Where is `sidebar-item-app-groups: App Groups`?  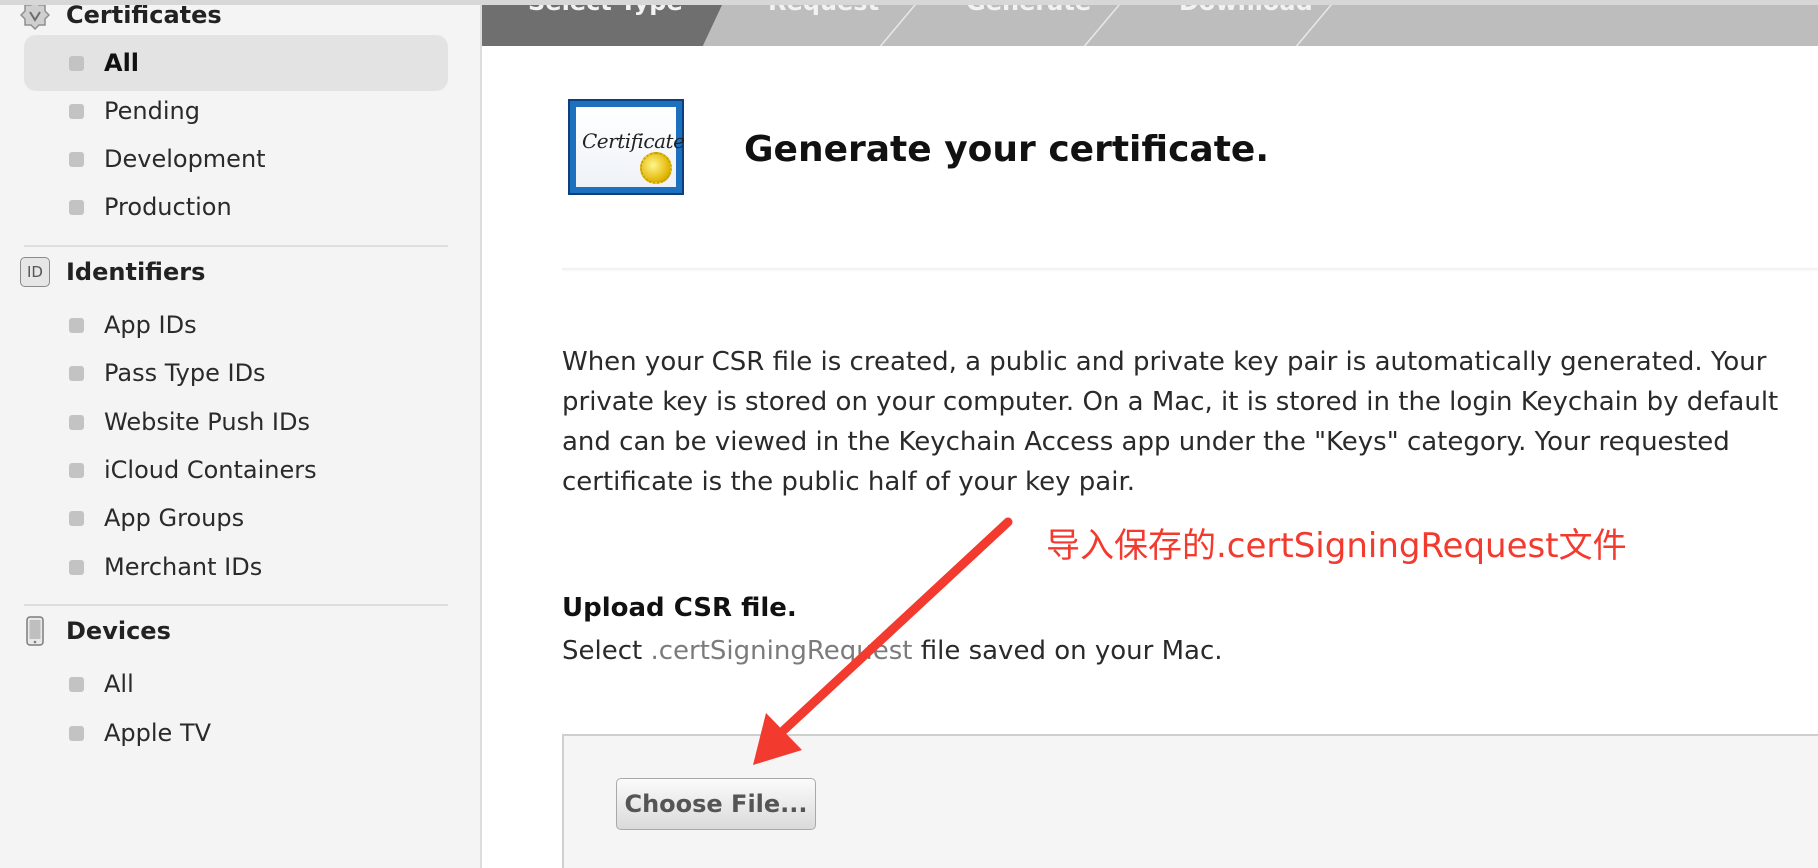 sidebar-item-app-groups: App Groups is located at coordinates (236, 518).